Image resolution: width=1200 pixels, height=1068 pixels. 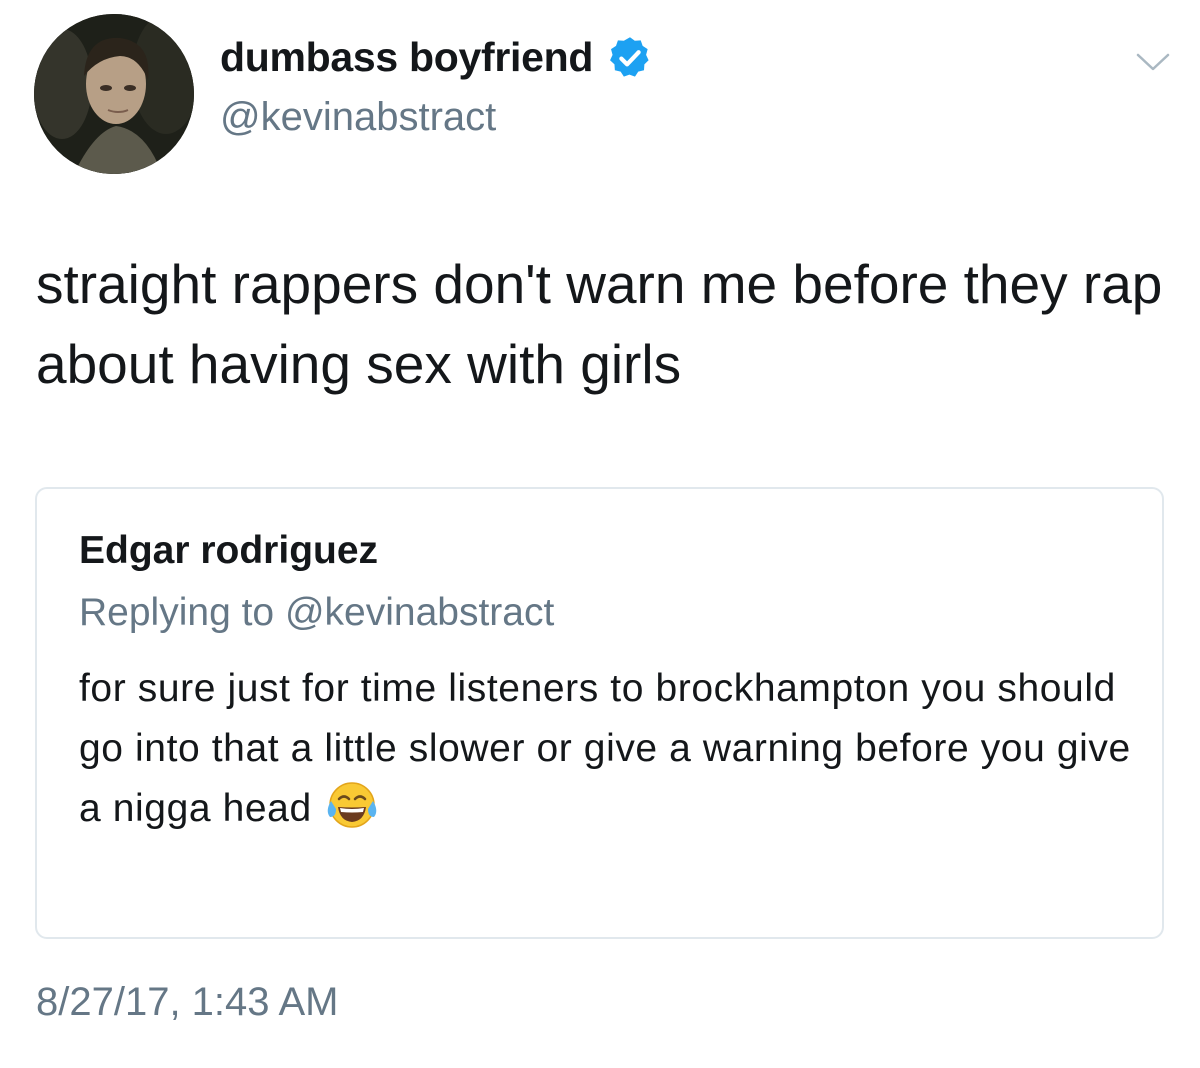 What do you see at coordinates (187, 1002) in the screenshot?
I see `tweet-timestamp: 8/27/17, 1:43 AM` at bounding box center [187, 1002].